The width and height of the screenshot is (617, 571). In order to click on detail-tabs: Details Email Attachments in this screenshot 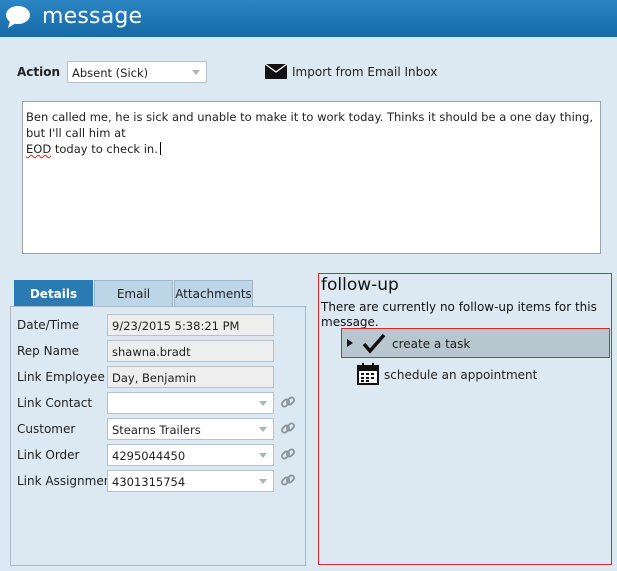, I will do `click(134, 296)`.